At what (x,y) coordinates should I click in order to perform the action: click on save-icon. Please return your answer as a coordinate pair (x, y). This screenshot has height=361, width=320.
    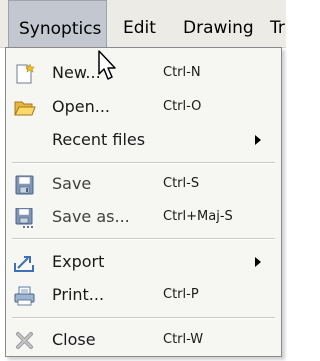
    Looking at the image, I should click on (25, 185).